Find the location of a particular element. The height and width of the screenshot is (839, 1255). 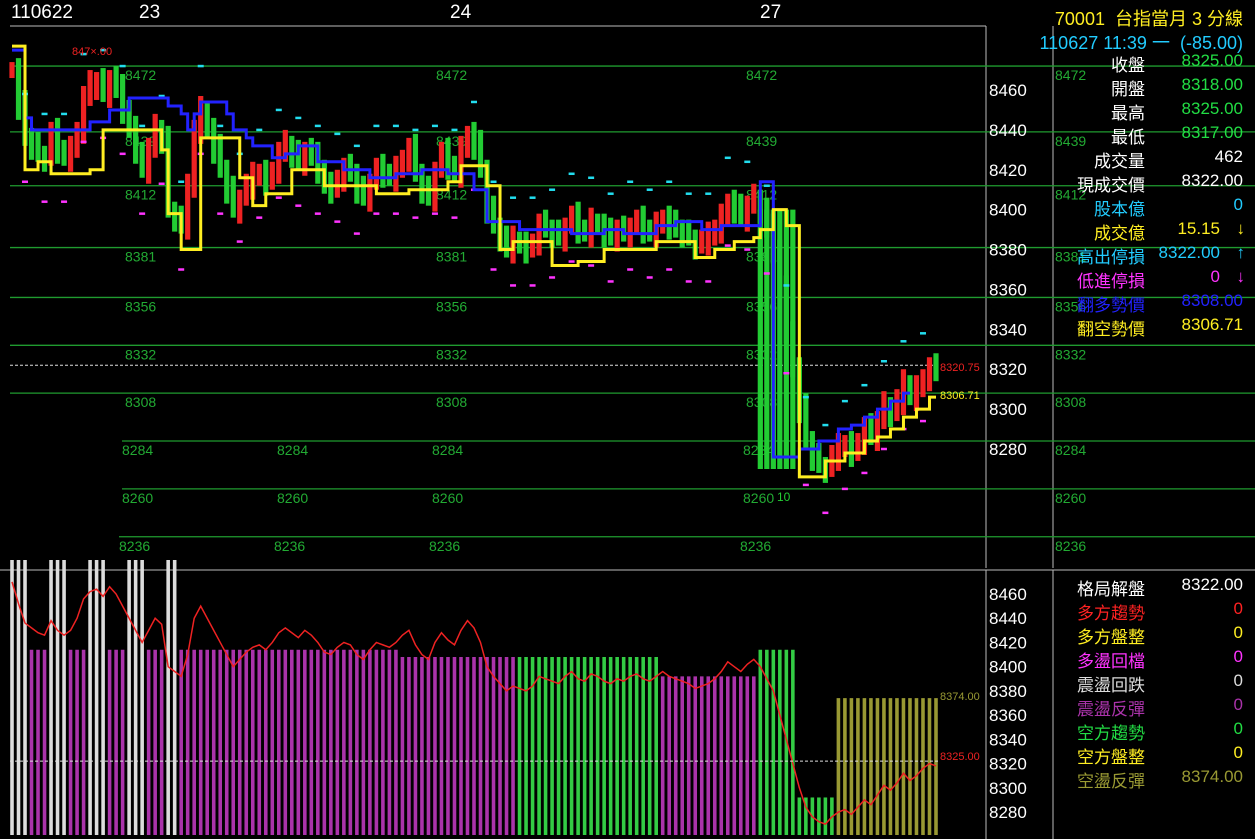

panel-label: 震盪回跌 is located at coordinates (1111, 685).